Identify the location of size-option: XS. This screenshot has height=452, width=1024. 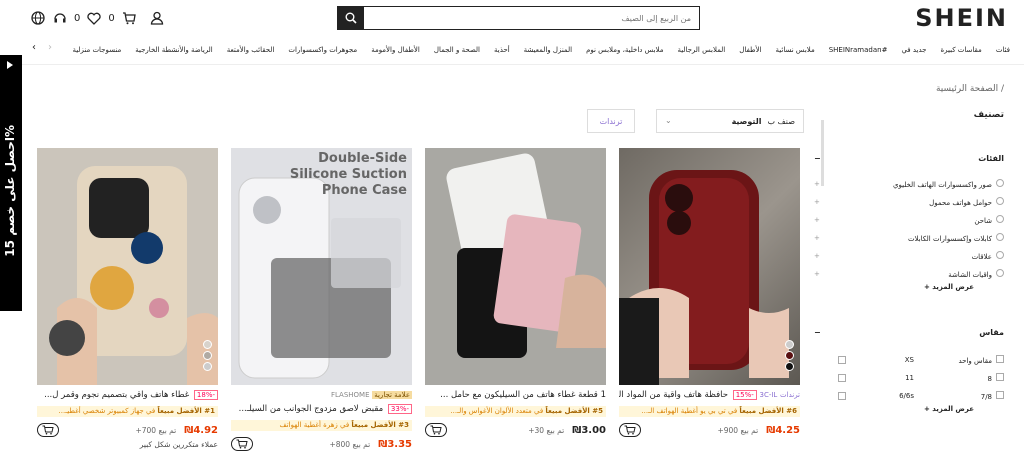
(909, 360).